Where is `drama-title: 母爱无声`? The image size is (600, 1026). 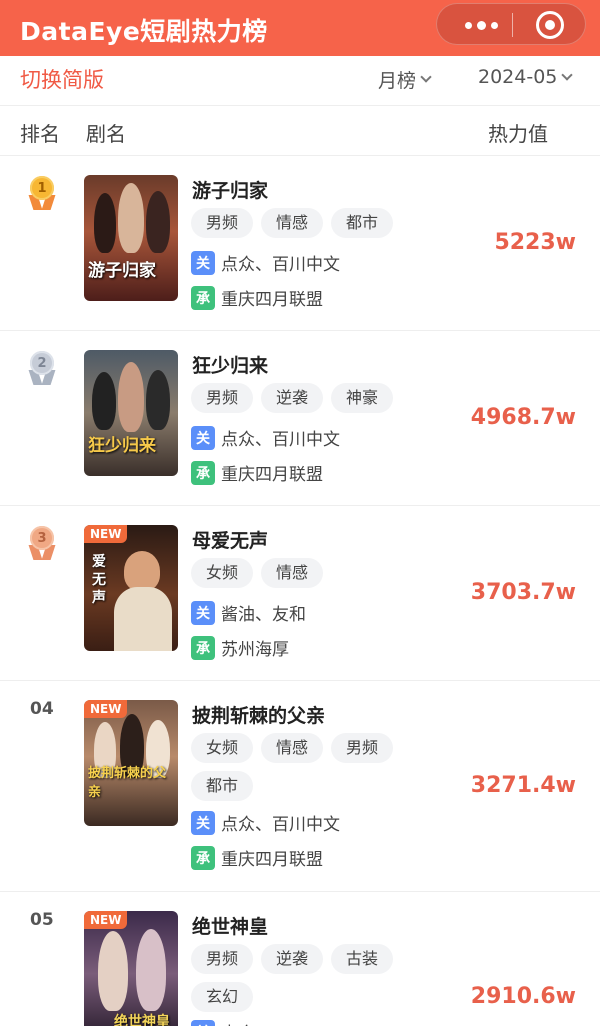
drama-title: 母爱无声 is located at coordinates (230, 539).